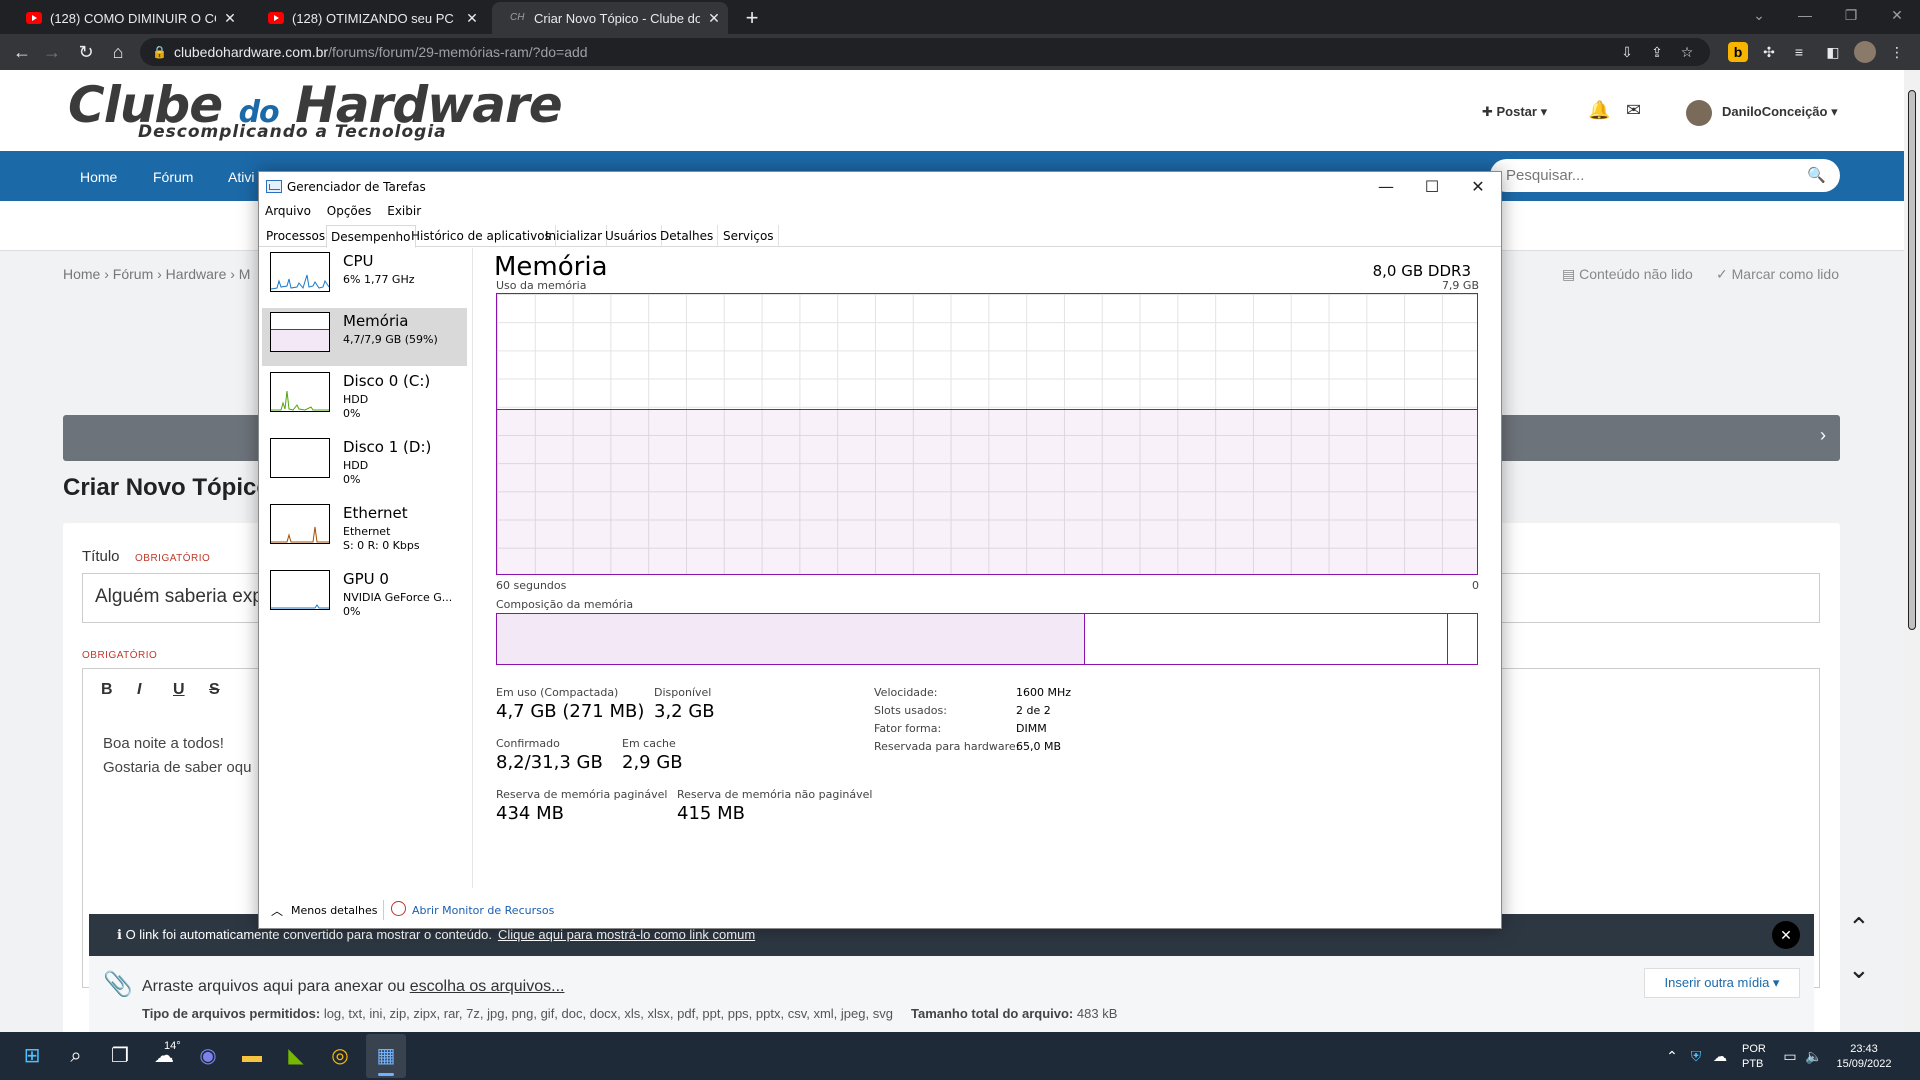 The image size is (1920, 1080). Describe the element at coordinates (1777, 274) in the screenshot. I see `mark-read-link: ✓ Marcar como lido` at that location.